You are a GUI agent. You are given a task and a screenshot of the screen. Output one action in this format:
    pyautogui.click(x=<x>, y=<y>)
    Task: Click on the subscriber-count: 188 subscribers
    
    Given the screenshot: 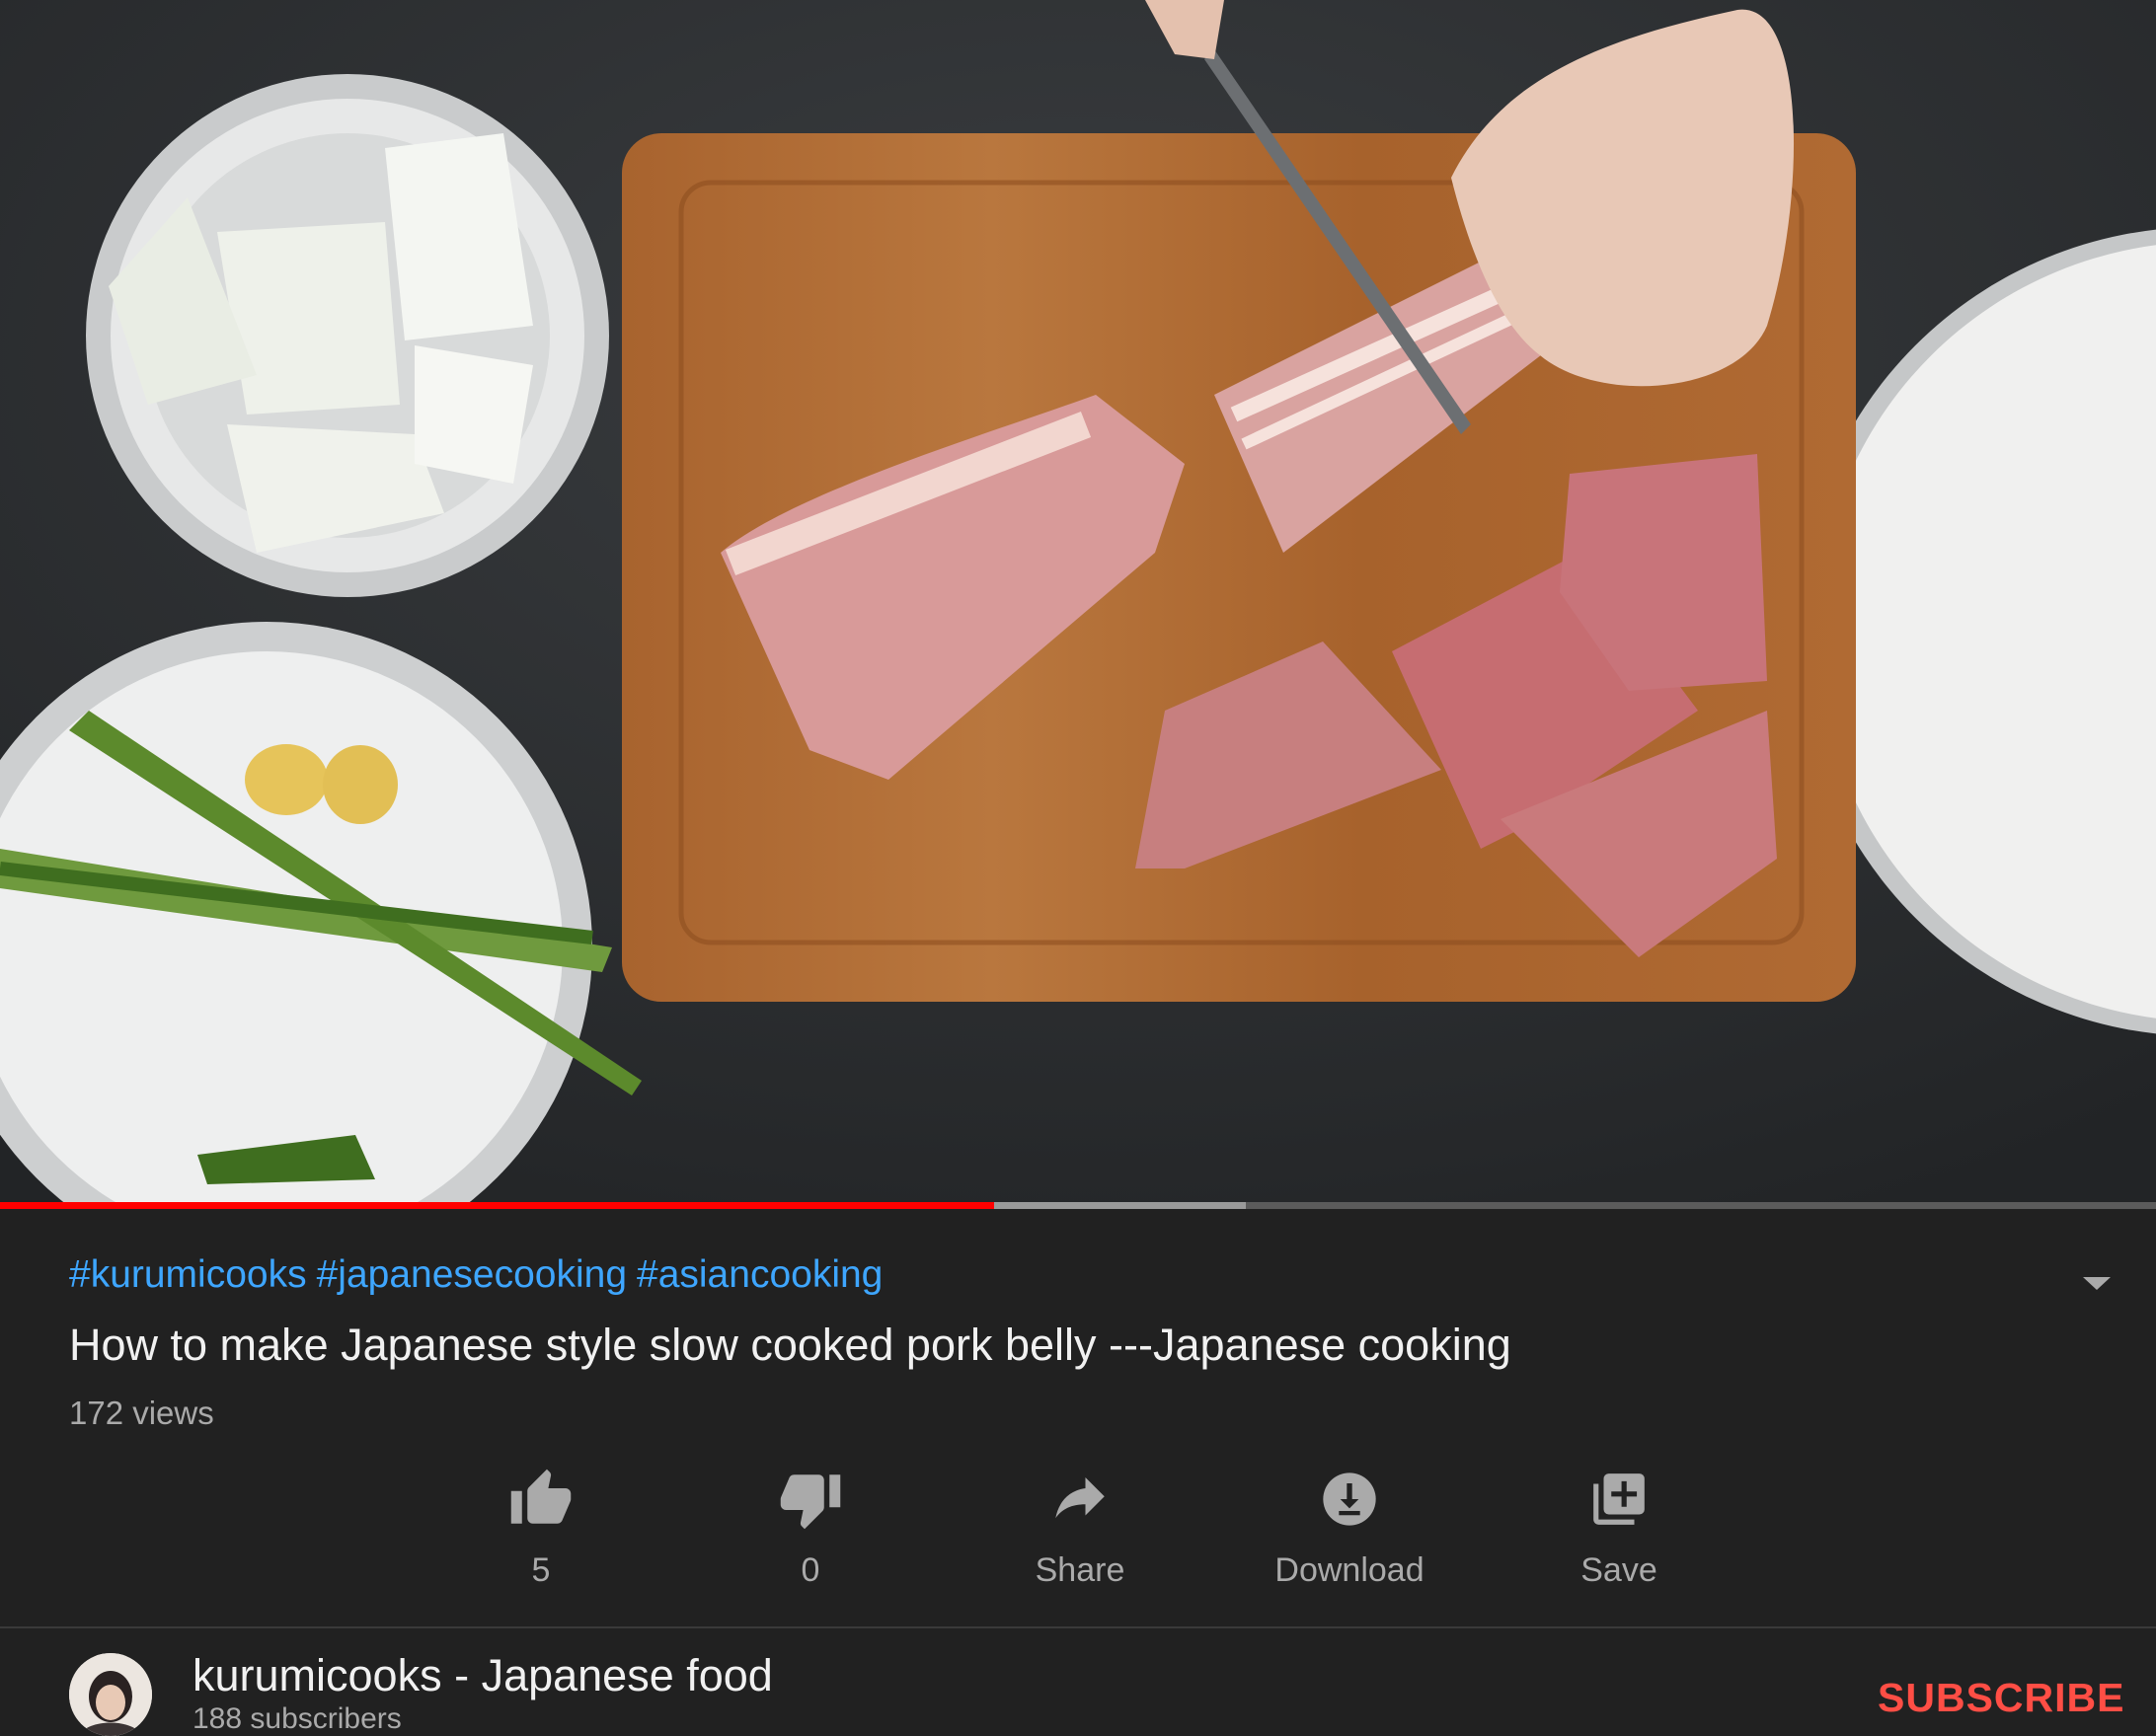 What is the action you would take?
    pyautogui.click(x=297, y=1719)
    